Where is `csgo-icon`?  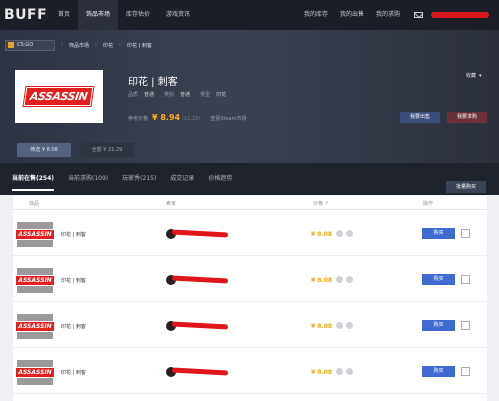 csgo-icon is located at coordinates (11, 45).